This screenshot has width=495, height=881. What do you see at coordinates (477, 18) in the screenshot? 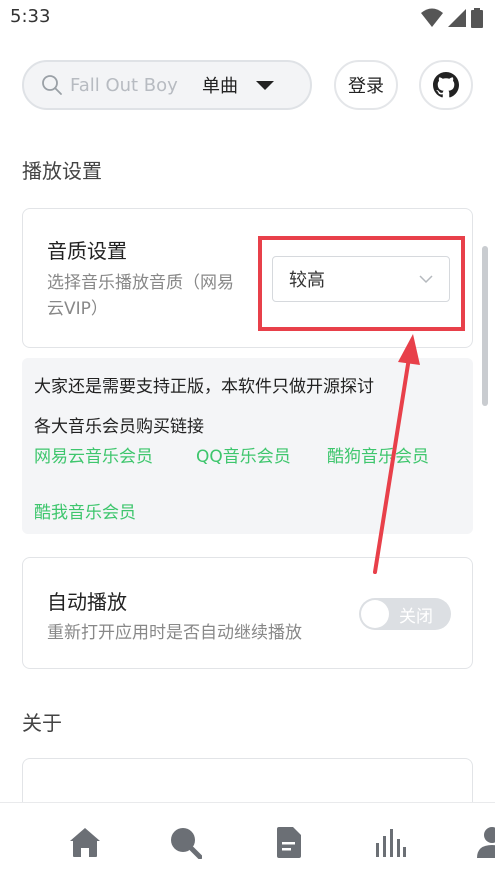
I see `battery-icon` at bounding box center [477, 18].